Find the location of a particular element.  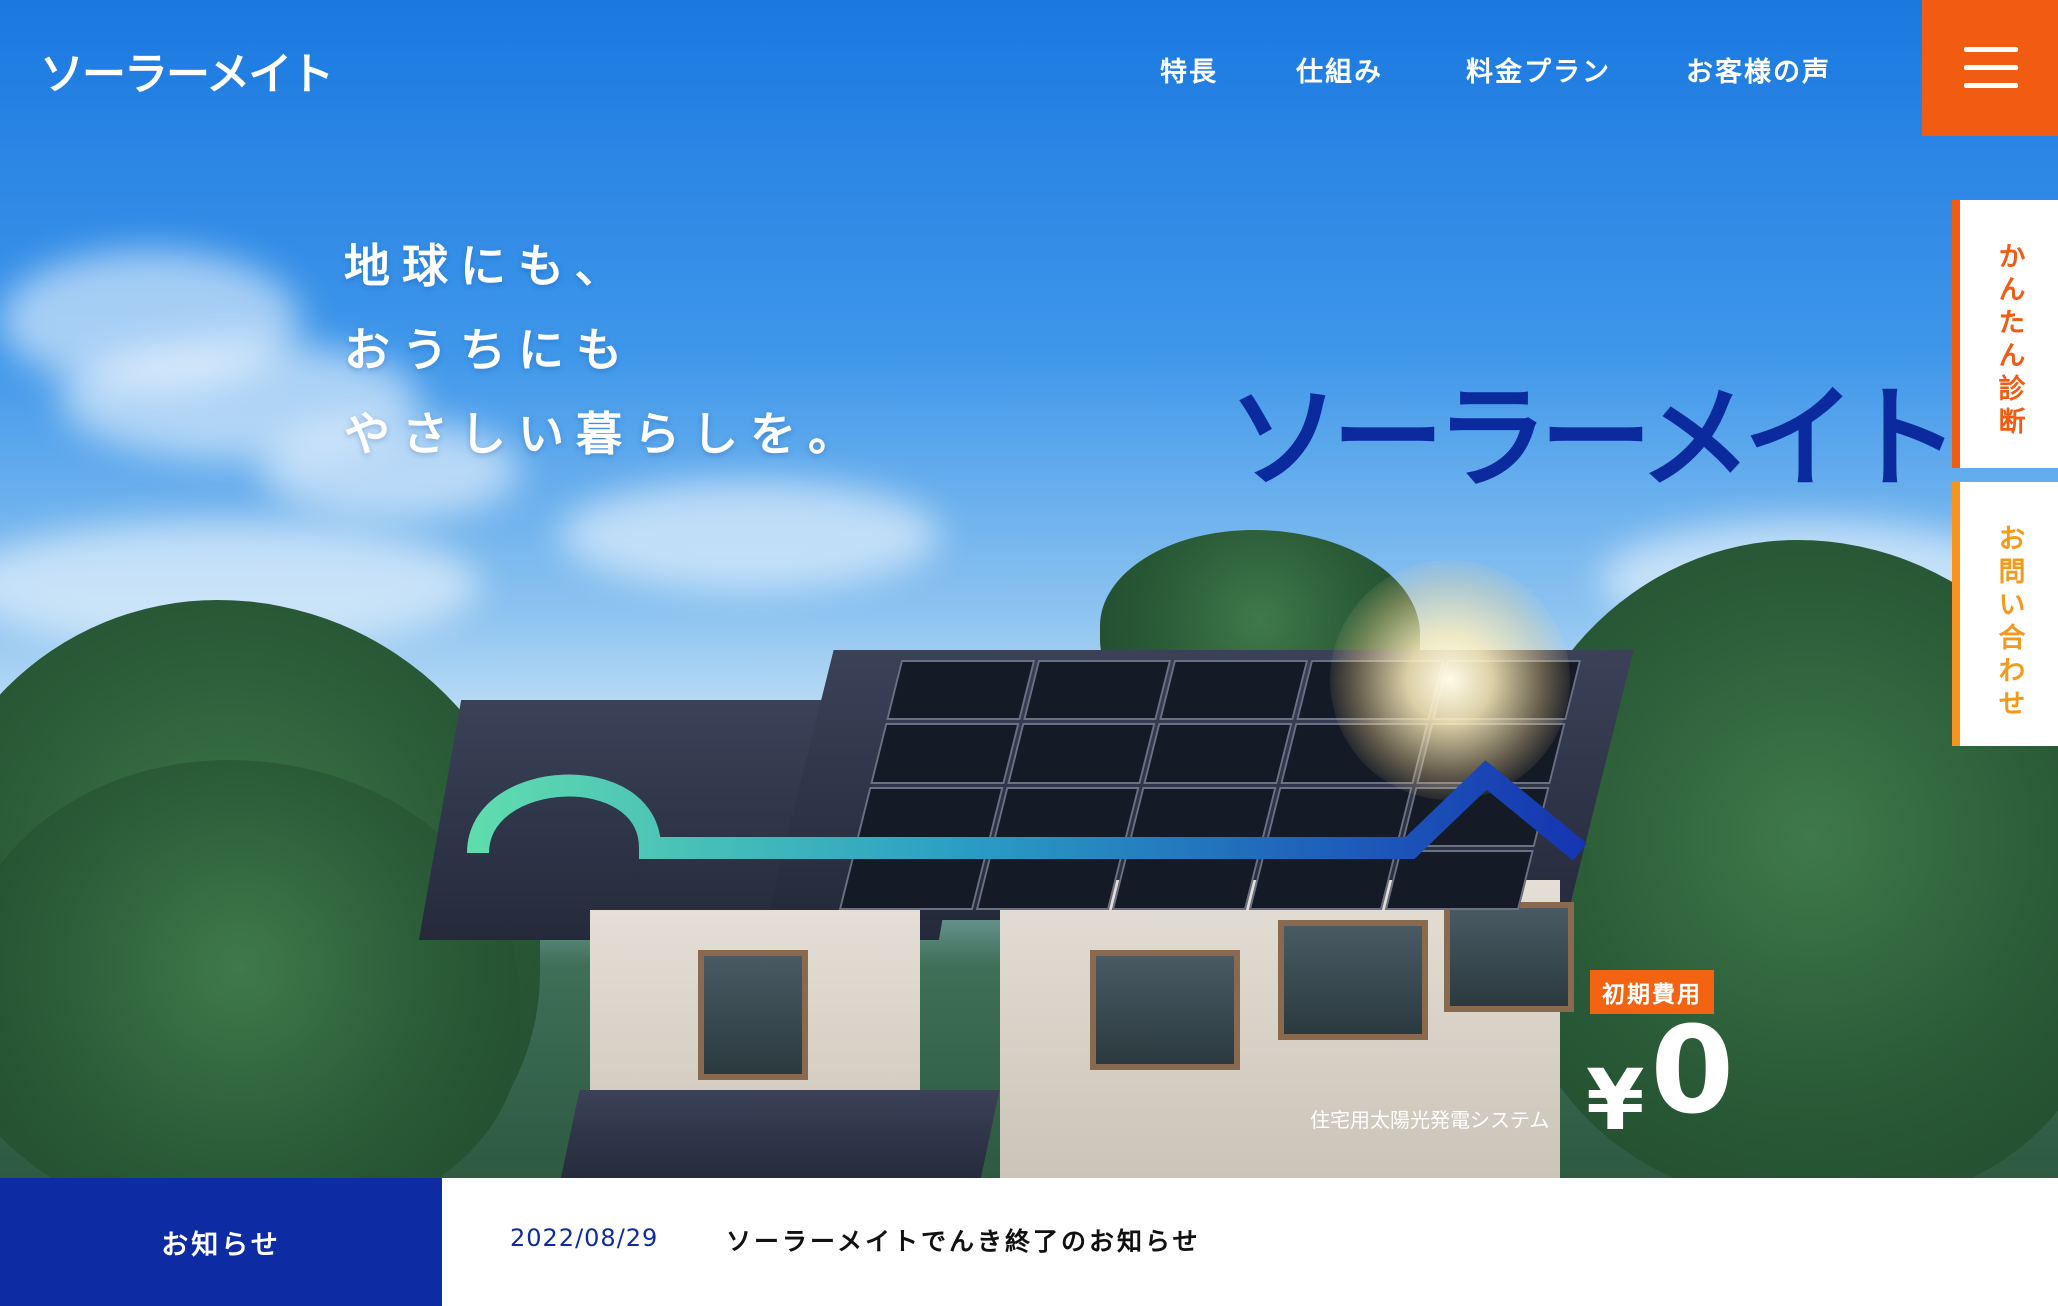

nav-testimonials: お客様の声 is located at coordinates (1758, 69).